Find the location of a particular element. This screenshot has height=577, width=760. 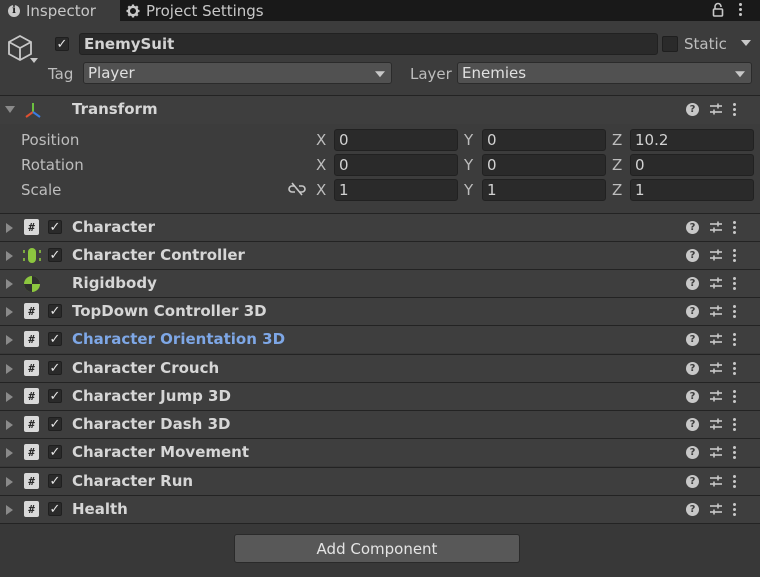

position-z-field: 10.2 is located at coordinates (692, 140).